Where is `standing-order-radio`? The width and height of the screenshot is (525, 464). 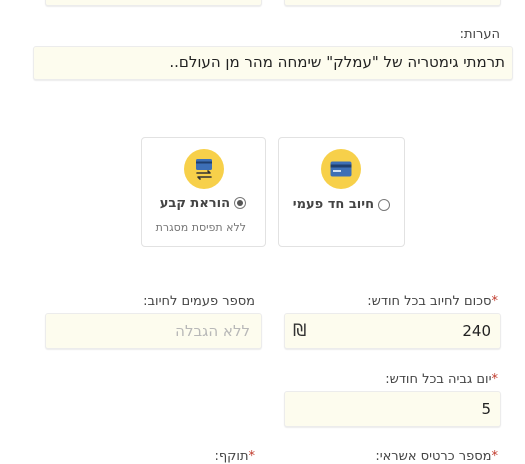
standing-order-radio is located at coordinates (240, 203).